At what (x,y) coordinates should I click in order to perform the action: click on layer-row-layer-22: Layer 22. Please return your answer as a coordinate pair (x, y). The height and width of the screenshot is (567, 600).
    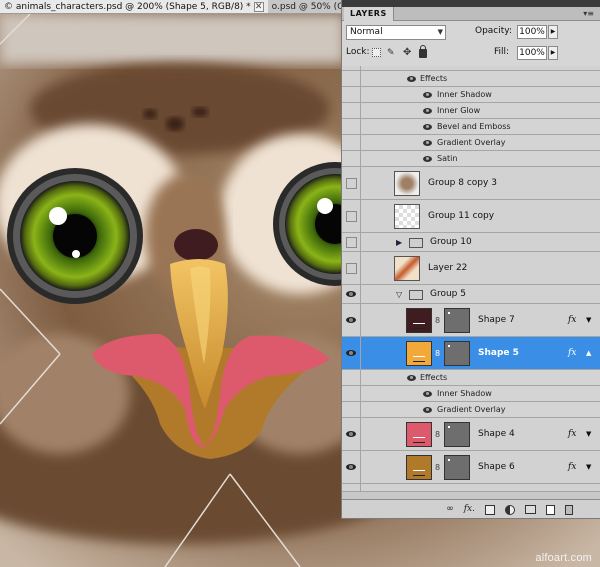
    Looking at the image, I should click on (471, 268).